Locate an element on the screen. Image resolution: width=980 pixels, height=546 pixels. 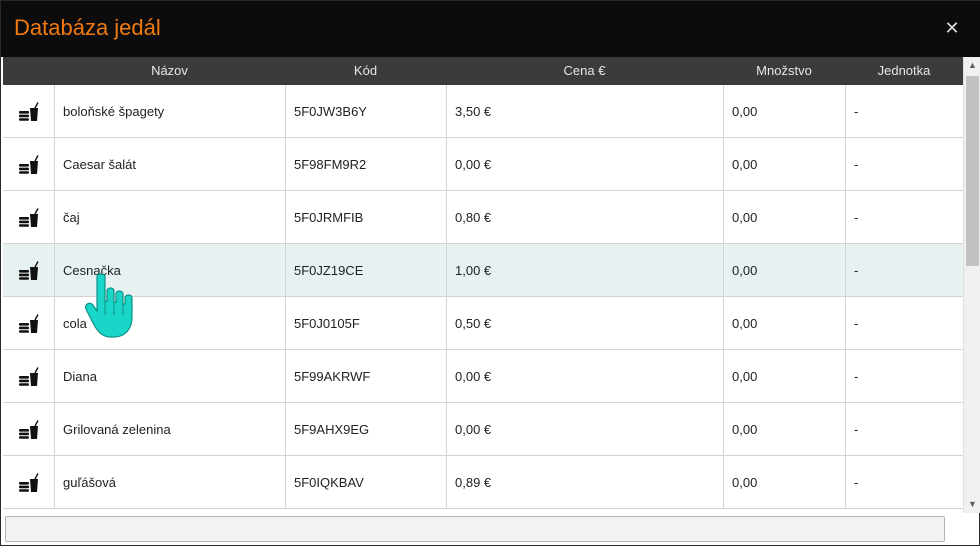
close-icon: ✕ is located at coordinates (952, 28).